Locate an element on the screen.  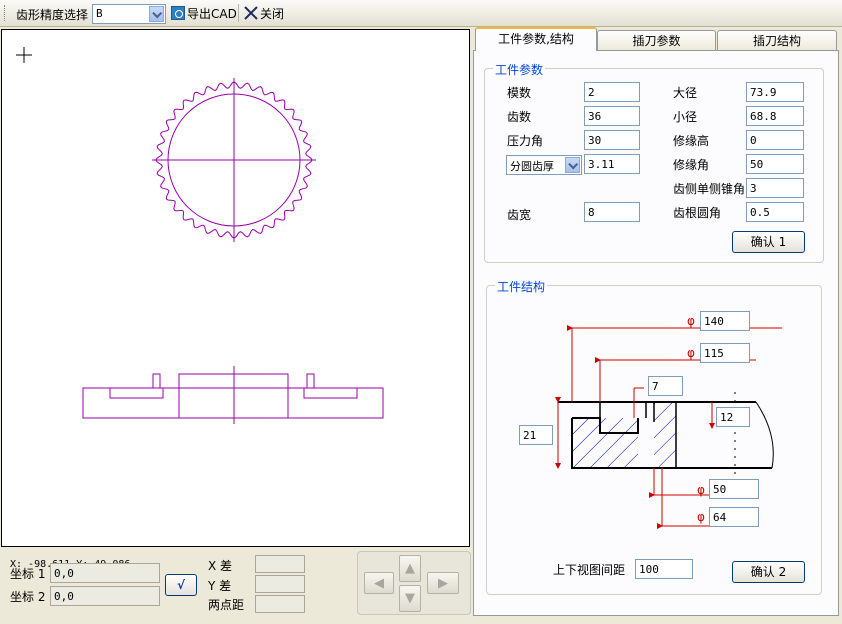
toolbar-separator is located at coordinates (238, 13).